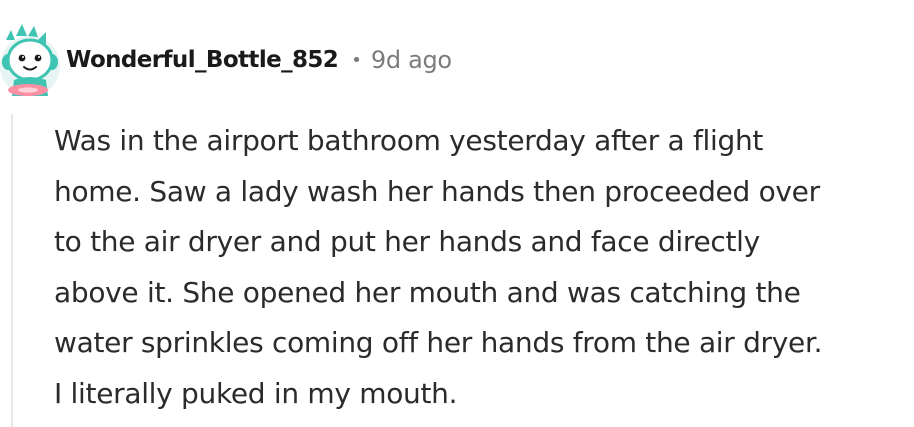 The height and width of the screenshot is (427, 914). I want to click on thread-line, so click(12, 270).